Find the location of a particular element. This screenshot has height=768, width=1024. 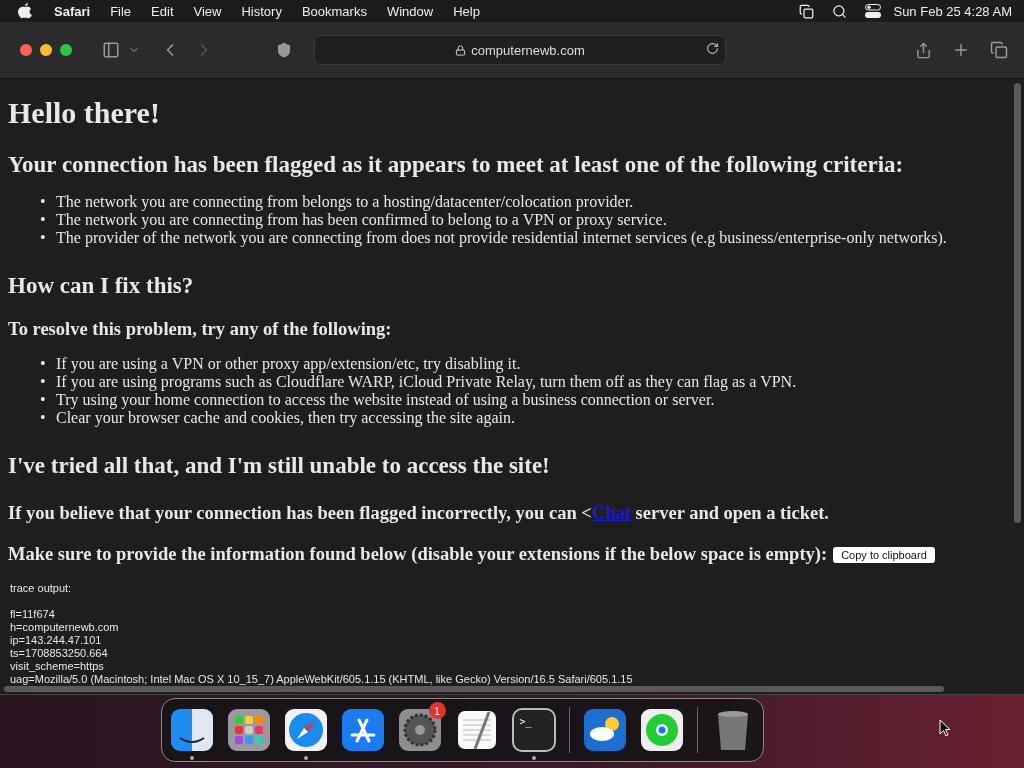

lock-icon is located at coordinates (461, 50).